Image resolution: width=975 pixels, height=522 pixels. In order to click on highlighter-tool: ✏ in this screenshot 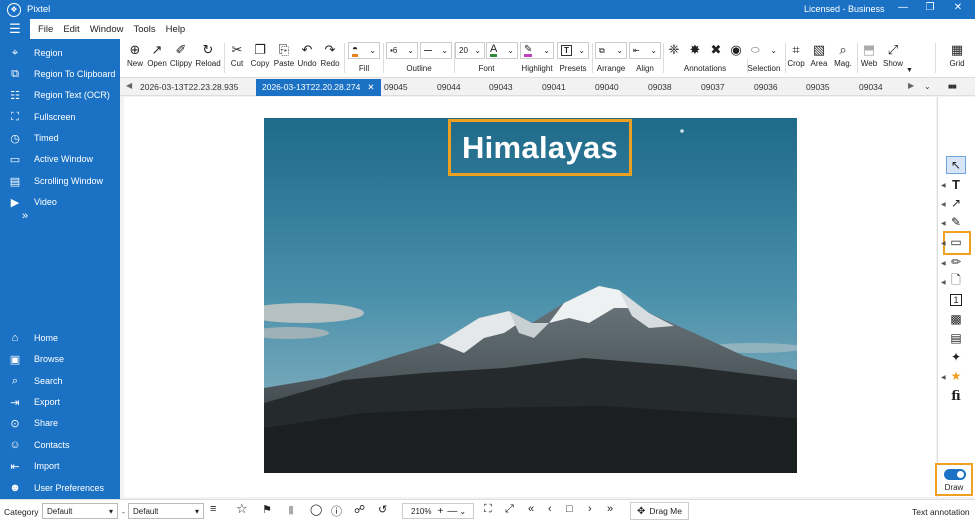, I will do `click(956, 262)`.